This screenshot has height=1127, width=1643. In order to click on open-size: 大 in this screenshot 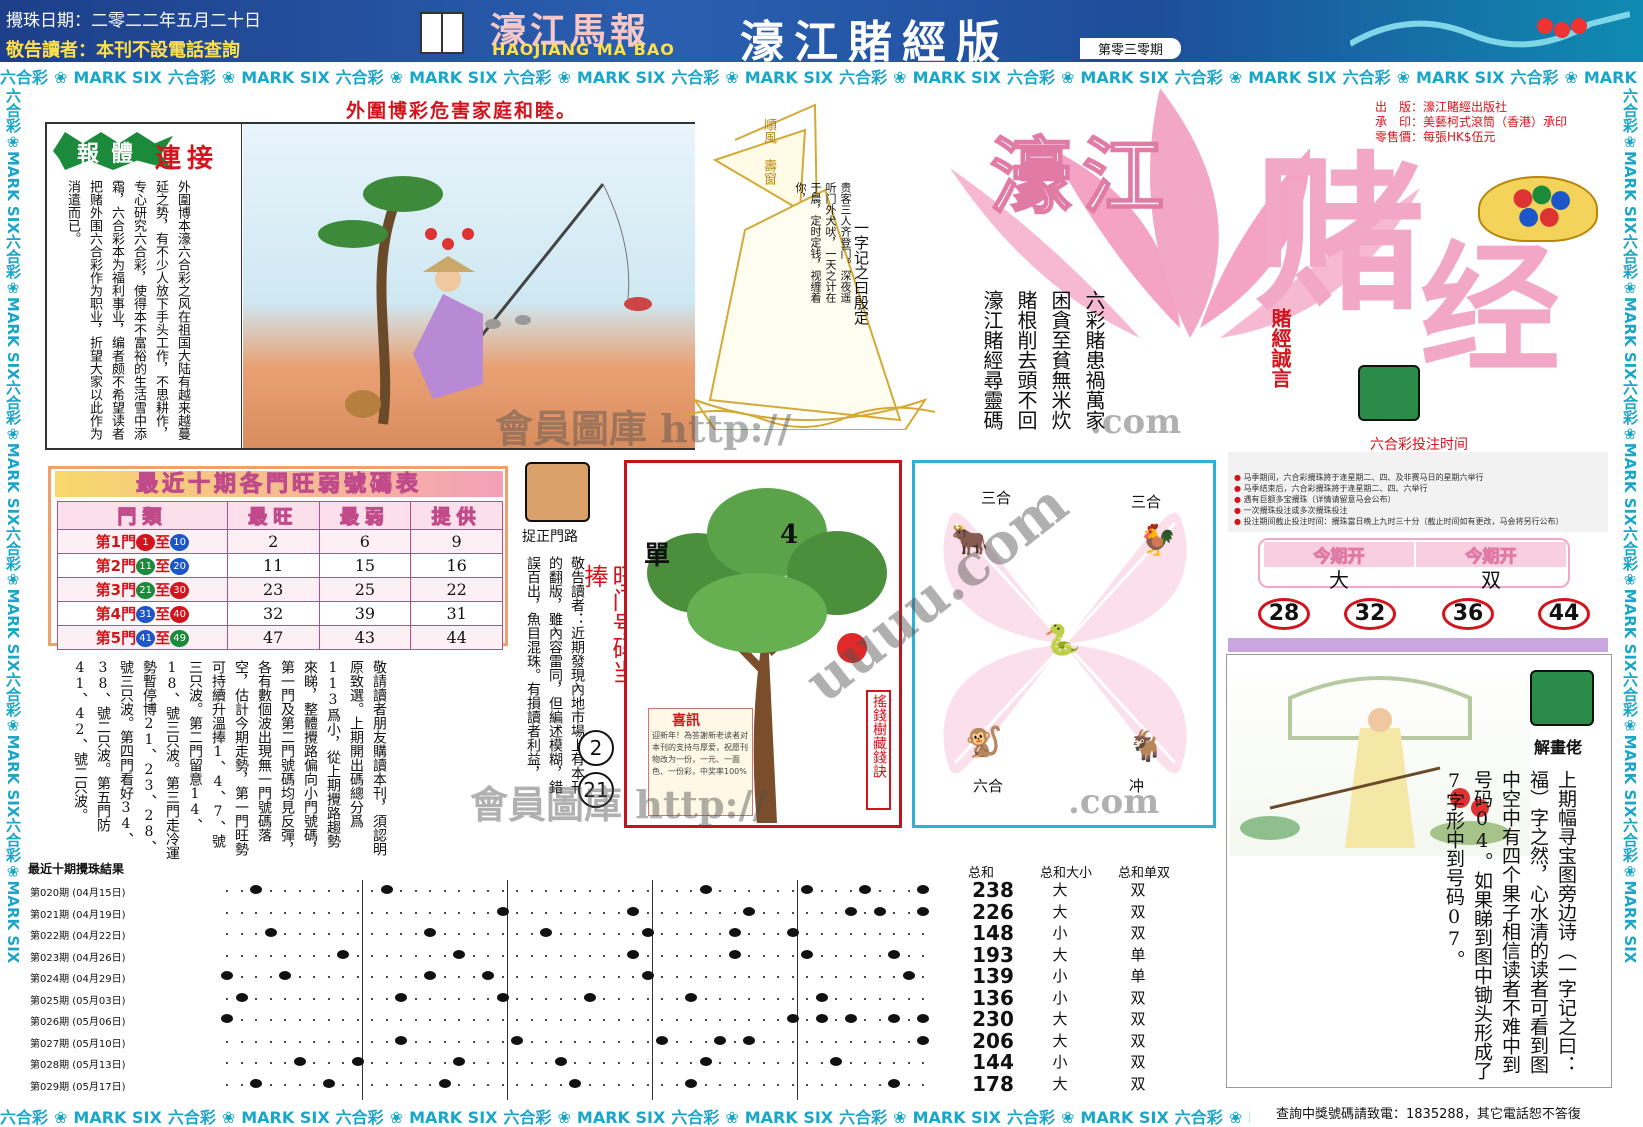, I will do `click(1339, 580)`.